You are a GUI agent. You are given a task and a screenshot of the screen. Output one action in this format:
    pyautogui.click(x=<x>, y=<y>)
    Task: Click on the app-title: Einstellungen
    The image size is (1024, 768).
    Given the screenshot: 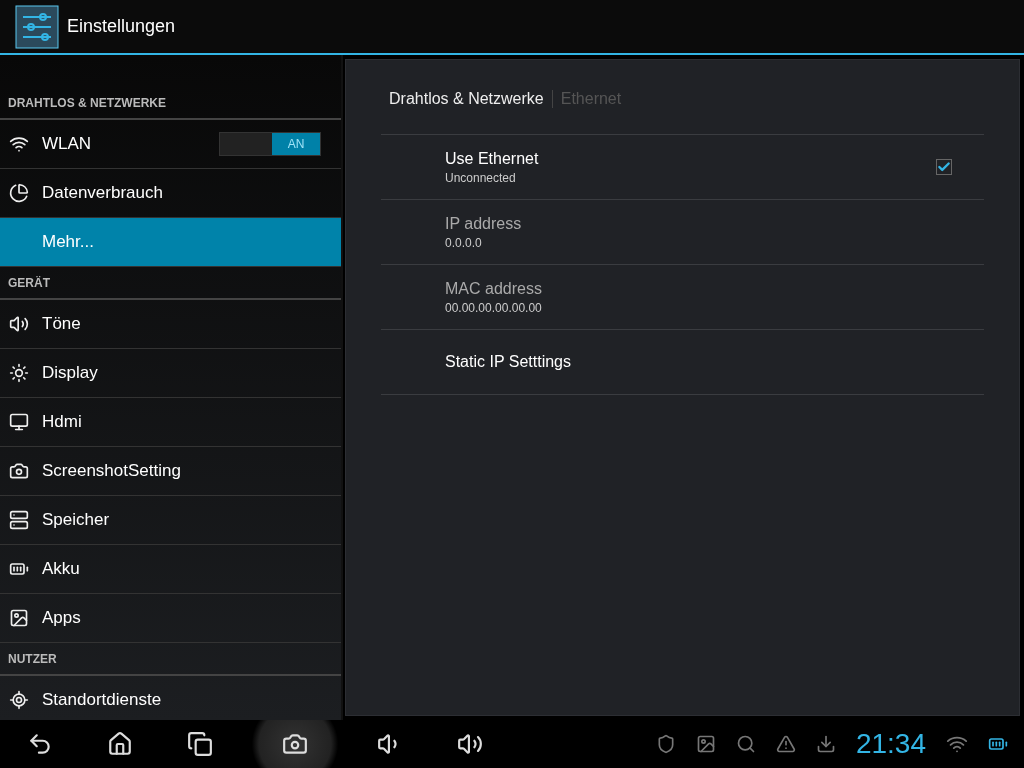 What is the action you would take?
    pyautogui.click(x=121, y=26)
    